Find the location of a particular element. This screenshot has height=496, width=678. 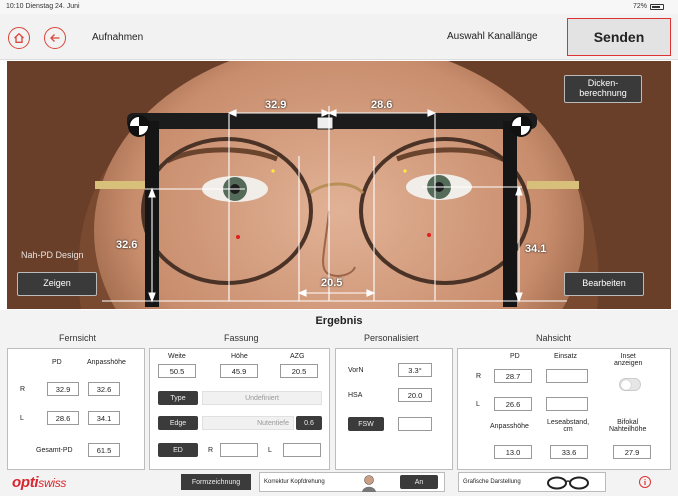

show-button: Zeigen is located at coordinates (57, 284).